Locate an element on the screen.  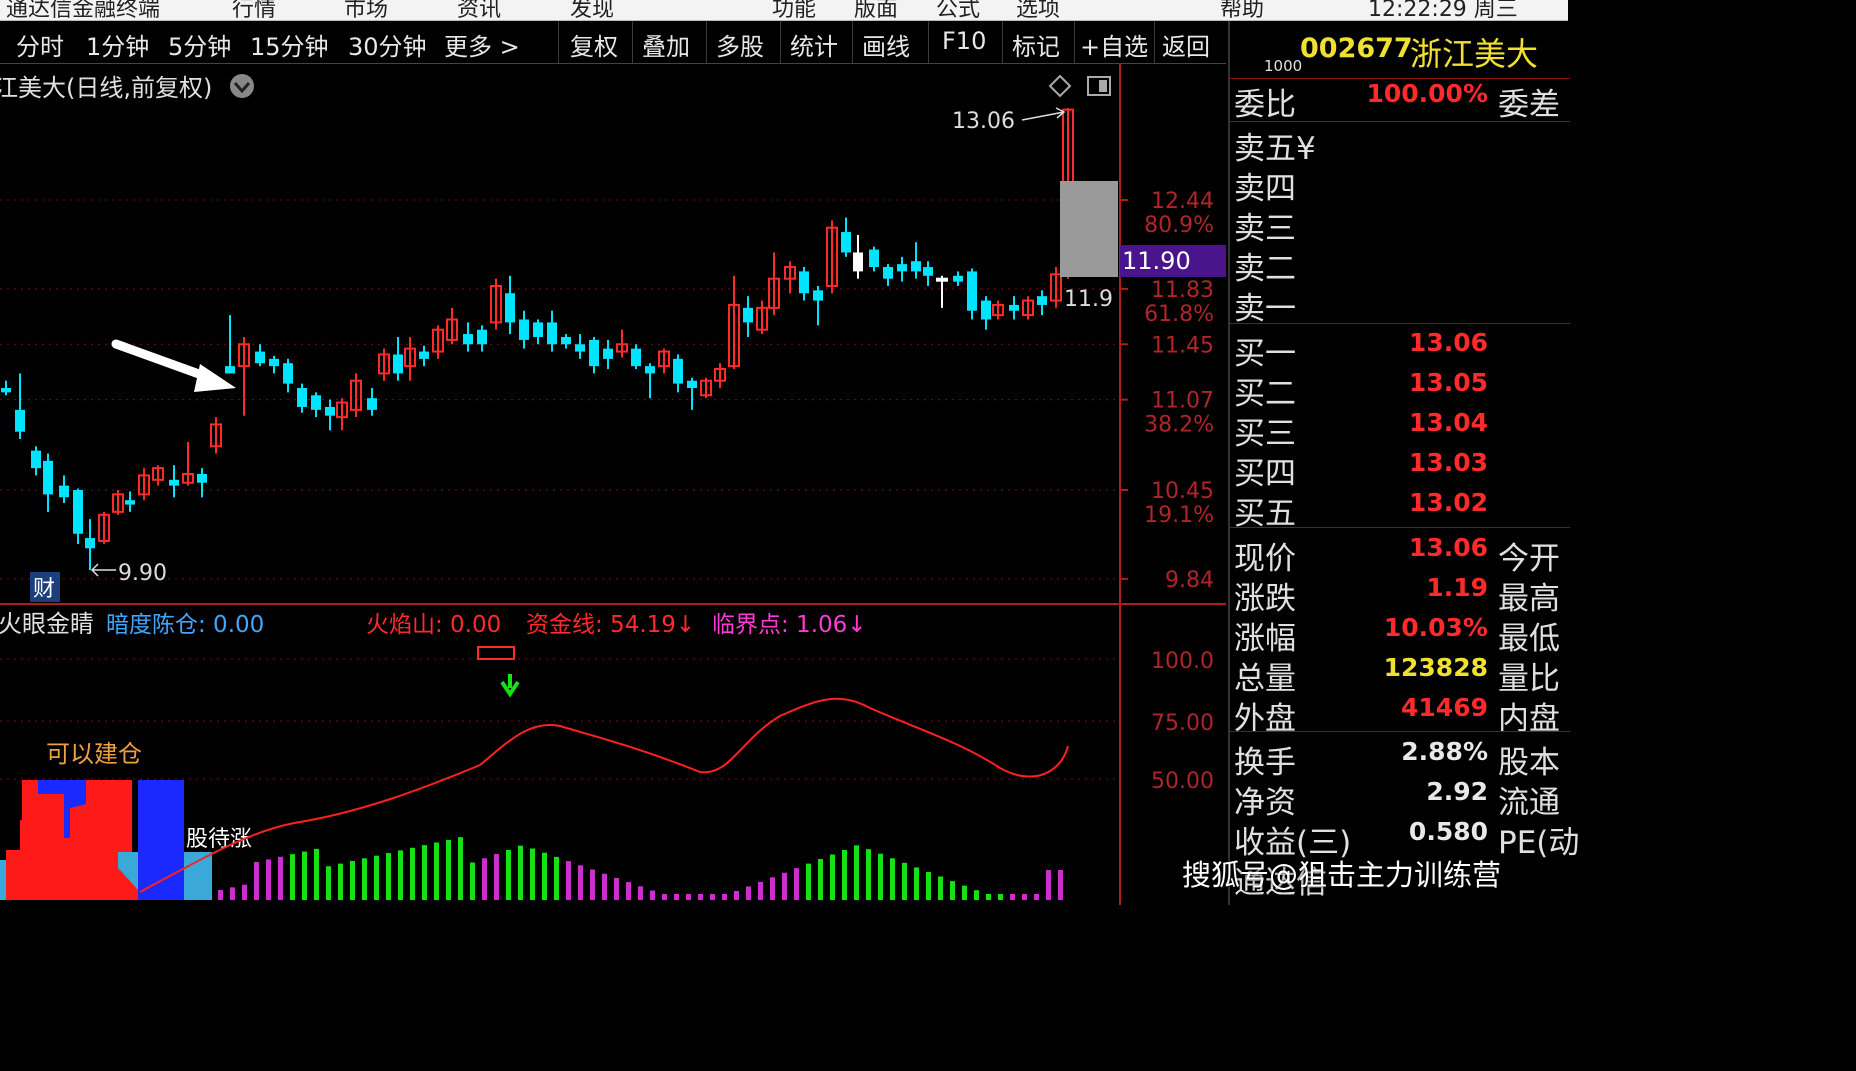
chart-title-dropdown-icon is located at coordinates (242, 86).